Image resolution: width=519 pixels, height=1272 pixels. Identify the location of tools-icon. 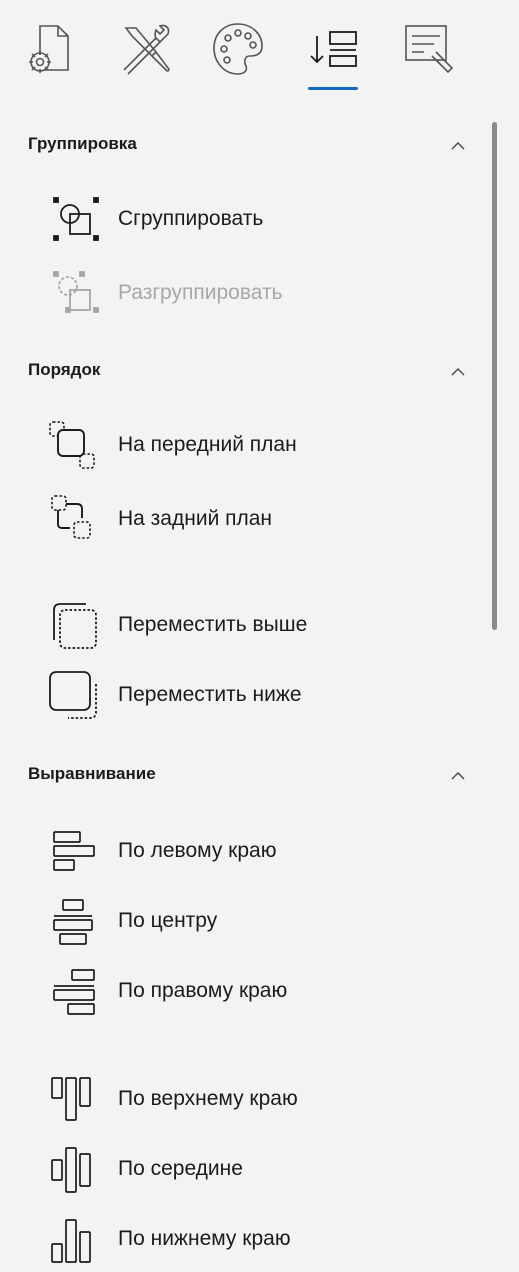
(146, 49).